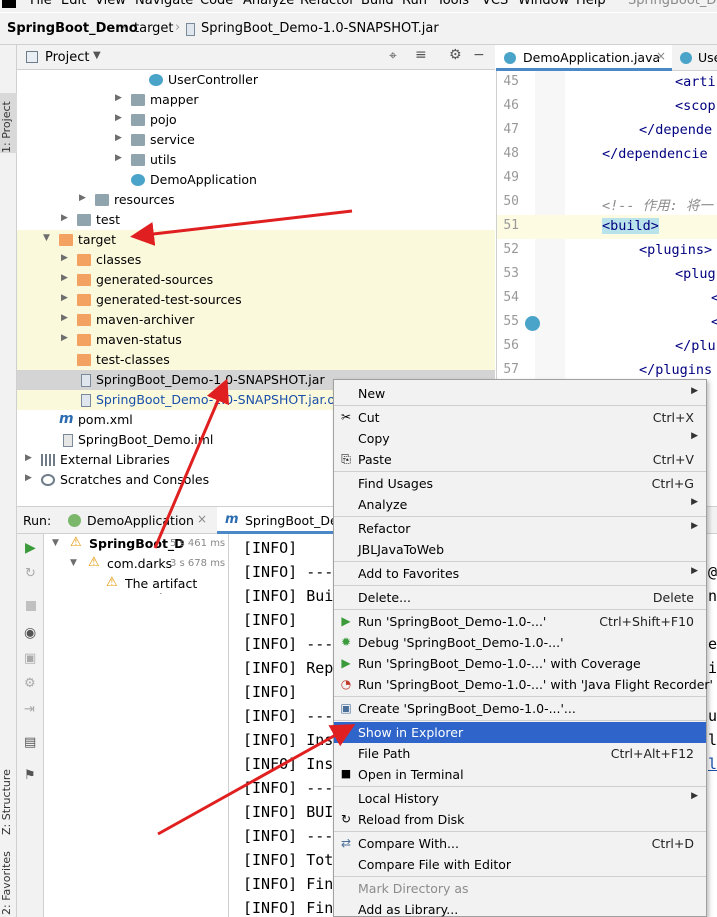 The image size is (717, 917). What do you see at coordinates (520, 549) in the screenshot?
I see `menu-item-jbljavatoweb: JBLJavaToWeb` at bounding box center [520, 549].